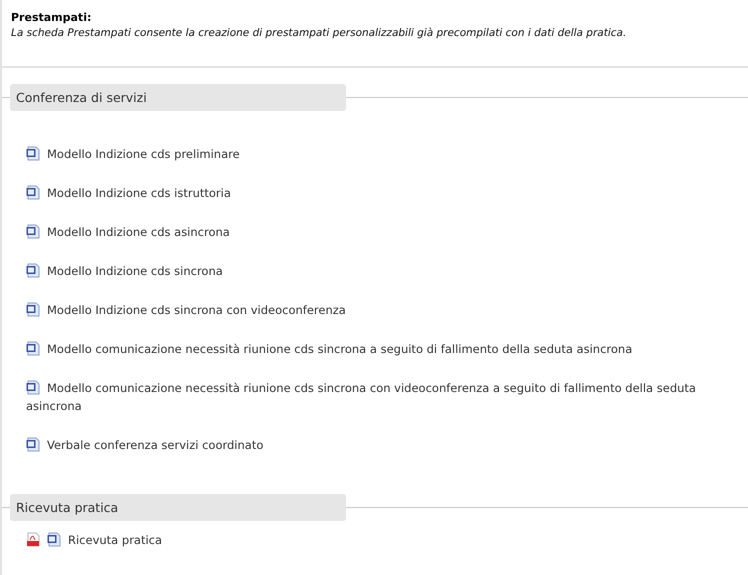 This screenshot has height=575, width=748. What do you see at coordinates (367, 397) in the screenshot?
I see `template-link: Modello comunicazione necessità riunione cds sincrona con videoconferenza a seguito di fallimento della seduta asincrona` at bounding box center [367, 397].